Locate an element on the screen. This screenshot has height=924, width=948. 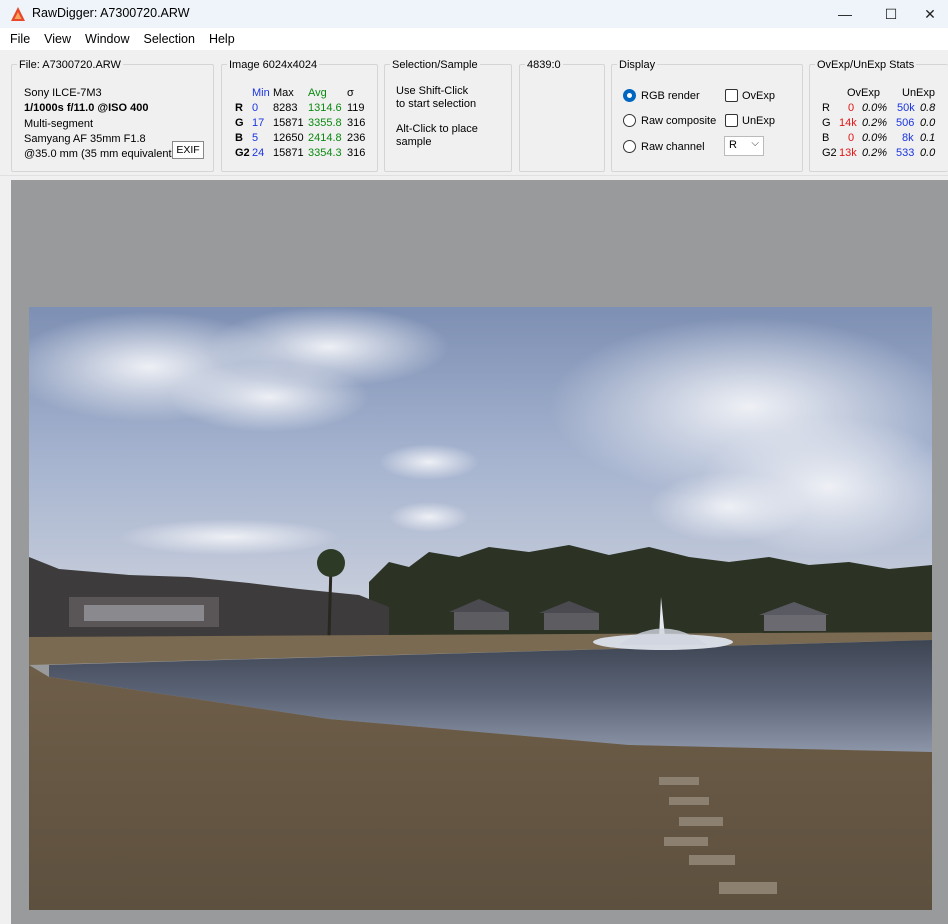
avg-header: Avg is located at coordinates (317, 93).